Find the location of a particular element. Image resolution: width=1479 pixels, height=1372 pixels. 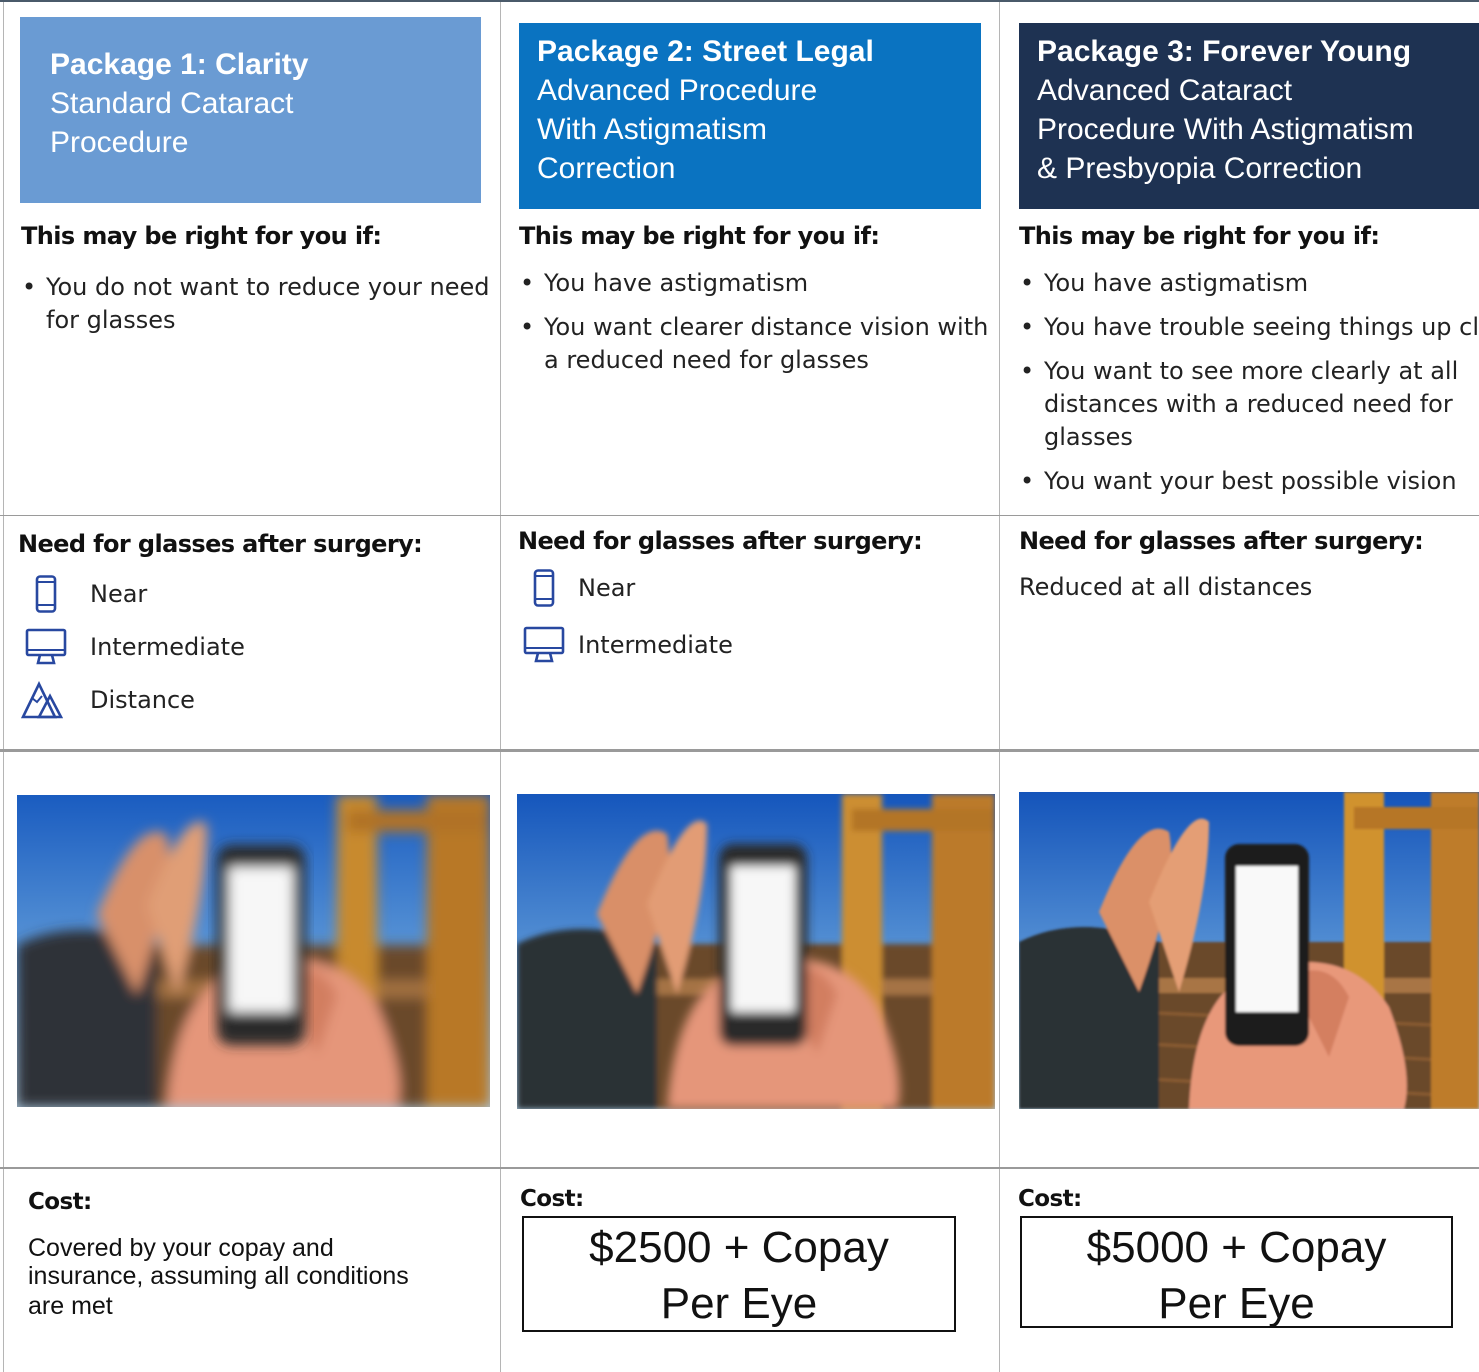

need-label: Distance is located at coordinates (142, 700).